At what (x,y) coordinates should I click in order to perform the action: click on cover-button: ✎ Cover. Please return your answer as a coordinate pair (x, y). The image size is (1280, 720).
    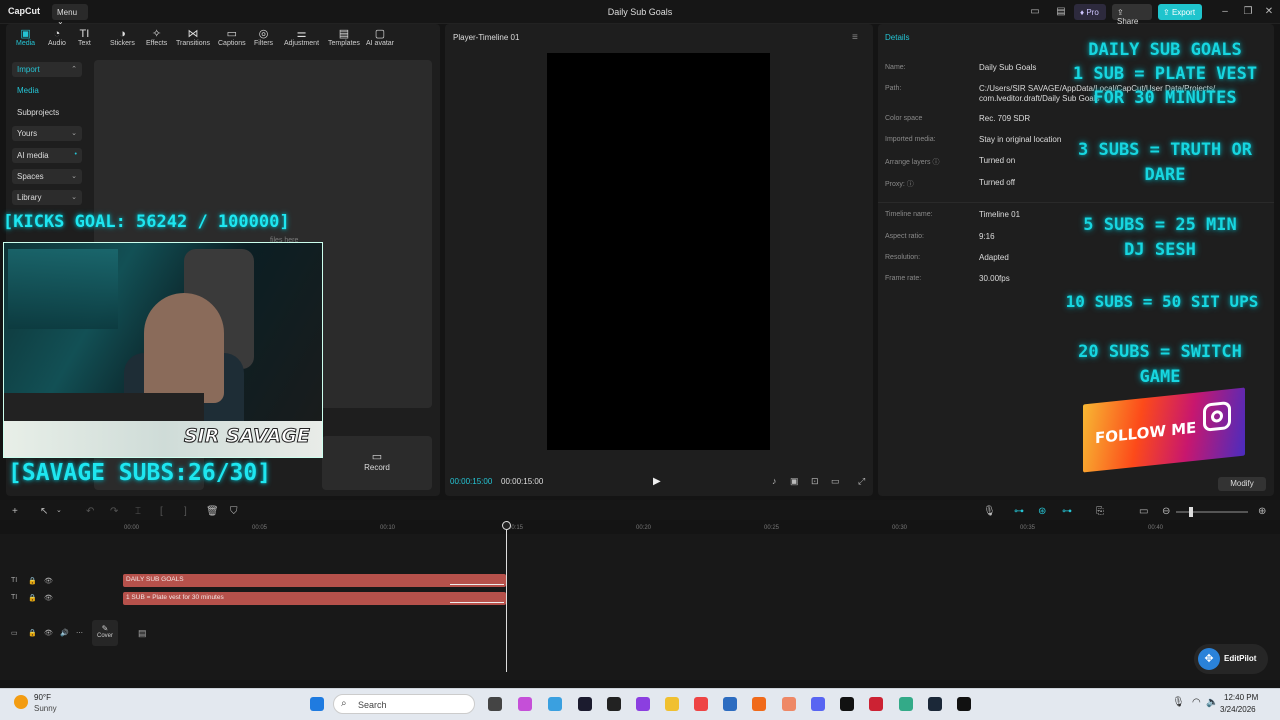
    Looking at the image, I should click on (105, 633).